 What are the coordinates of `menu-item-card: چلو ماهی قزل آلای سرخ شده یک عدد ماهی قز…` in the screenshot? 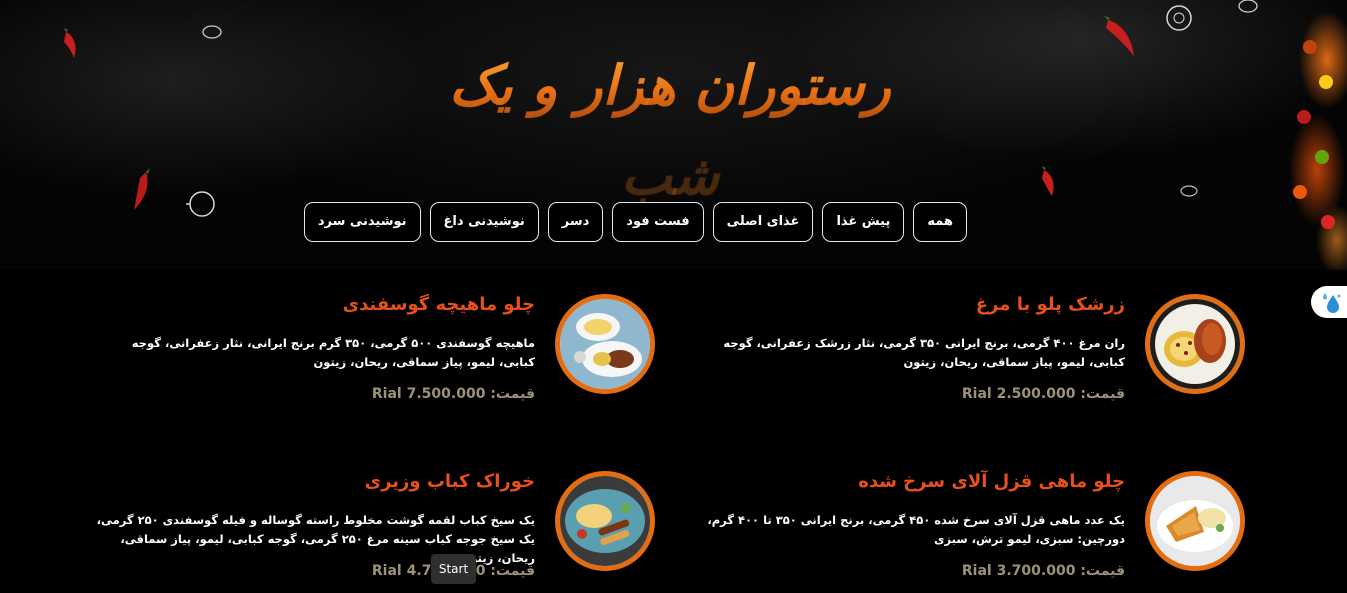 It's located at (965, 532).